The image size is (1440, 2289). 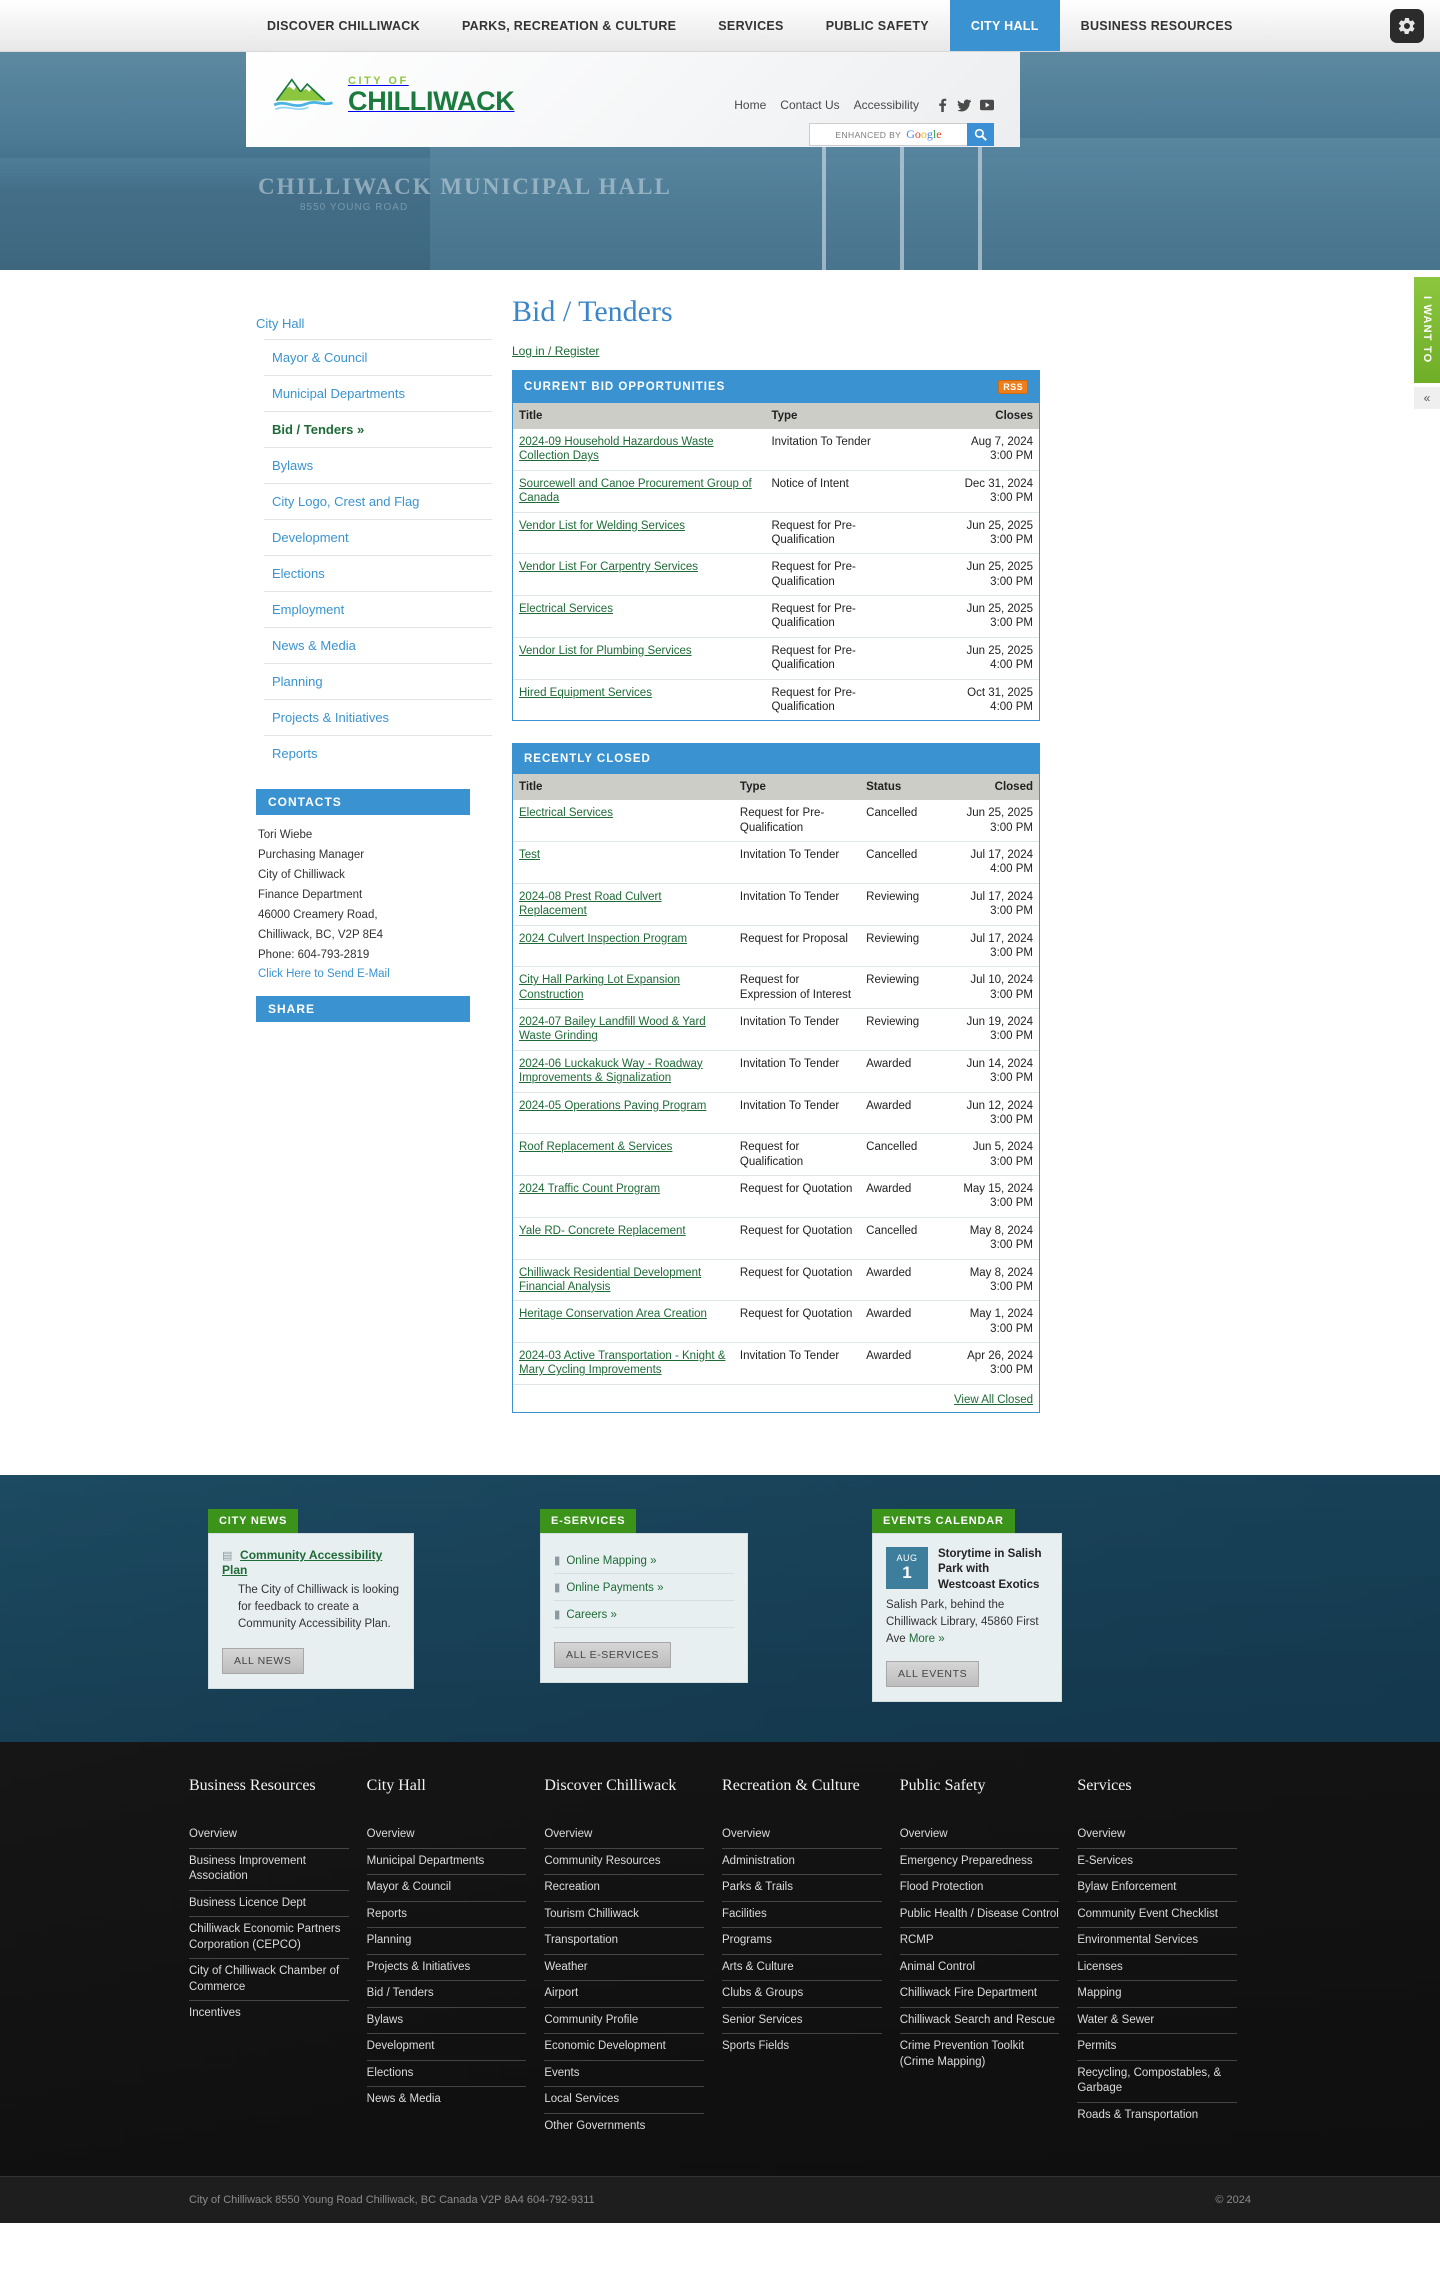 What do you see at coordinates (446, 1994) in the screenshot?
I see `footer-link: Bid / Tenders` at bounding box center [446, 1994].